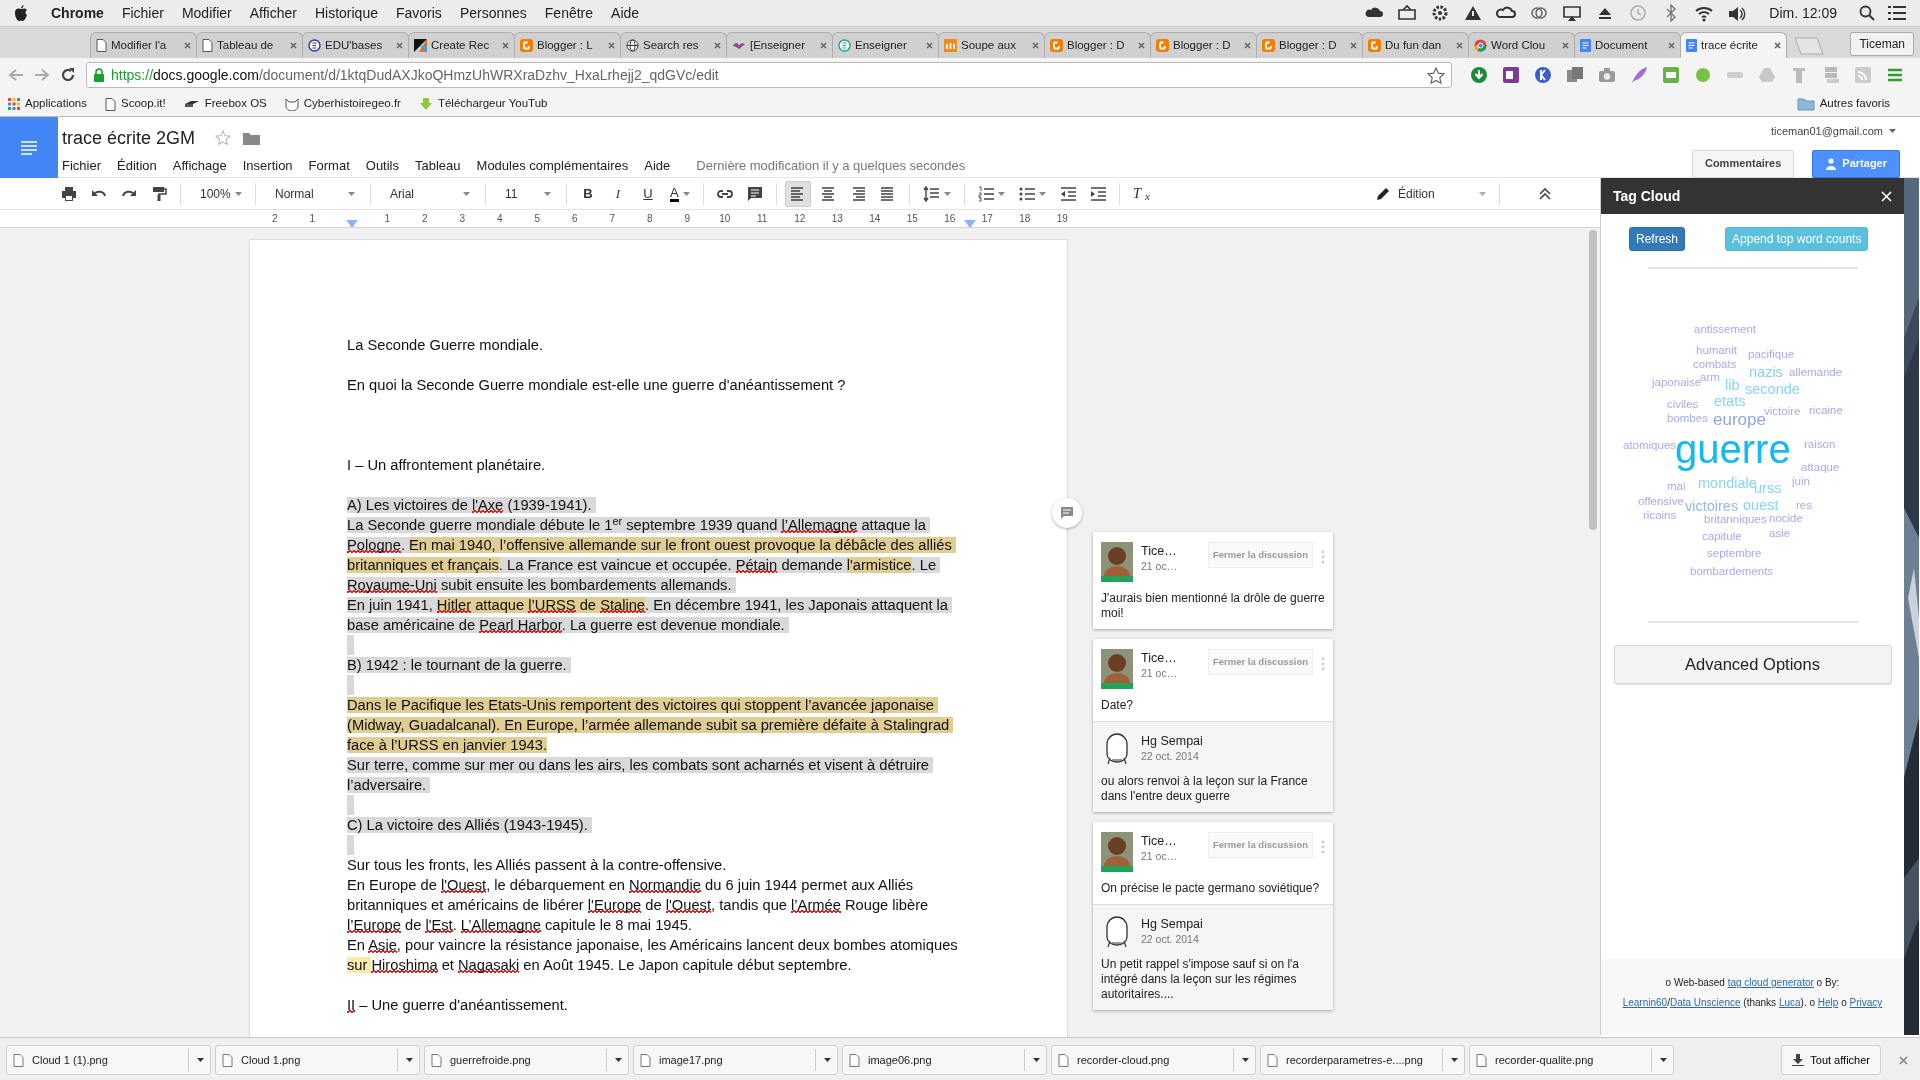  Describe the element at coordinates (47, 104) in the screenshot. I see `bookmark: Applications` at that location.